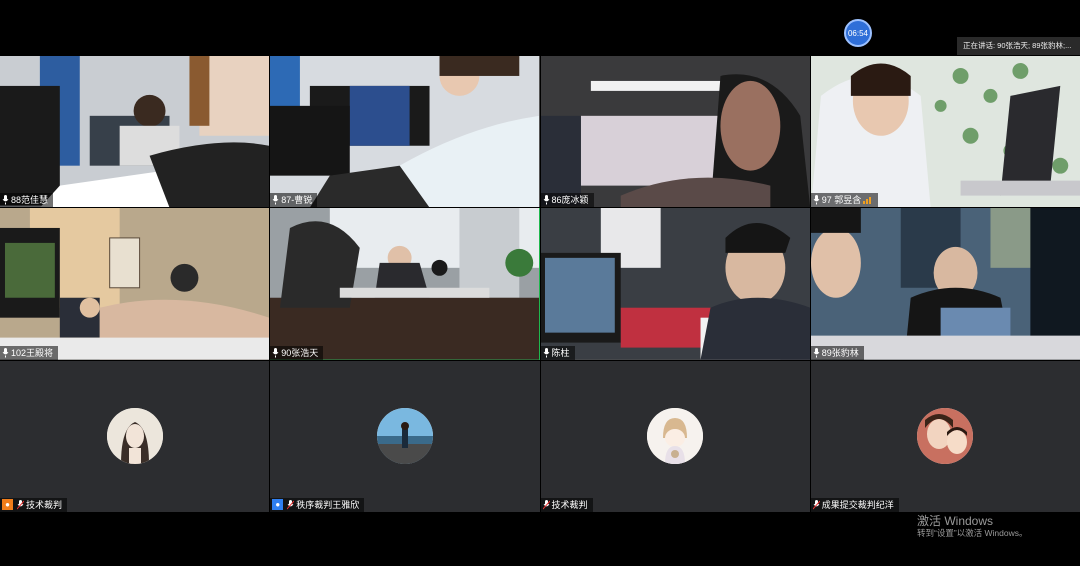 This screenshot has width=1080, height=566. I want to click on participant-label: 90张浩天, so click(297, 352).